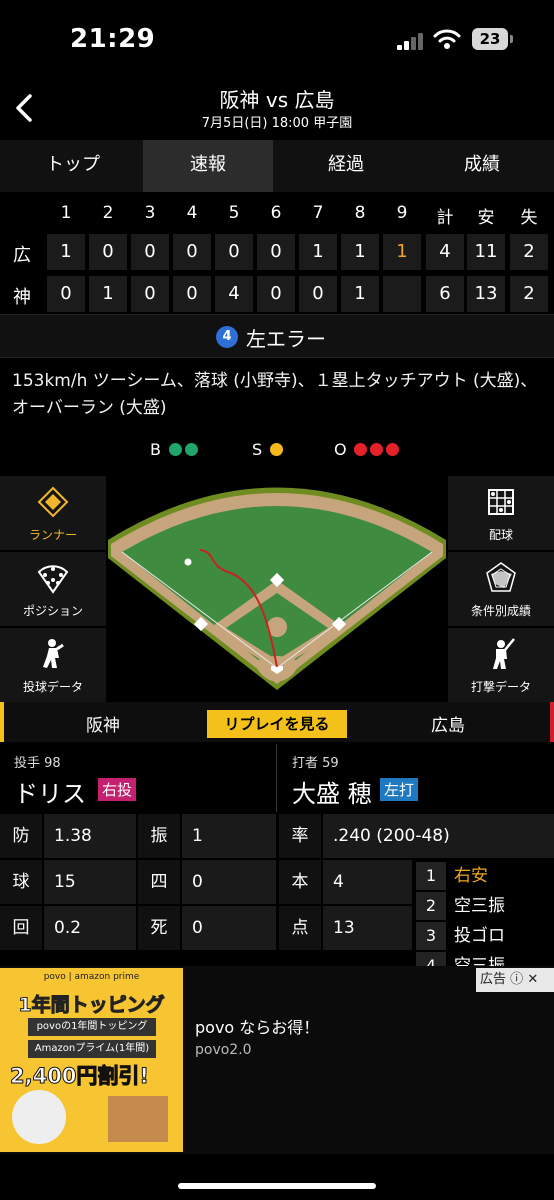 The image size is (554, 1200). I want to click on ad-info-icon: ⓘ, so click(516, 979).